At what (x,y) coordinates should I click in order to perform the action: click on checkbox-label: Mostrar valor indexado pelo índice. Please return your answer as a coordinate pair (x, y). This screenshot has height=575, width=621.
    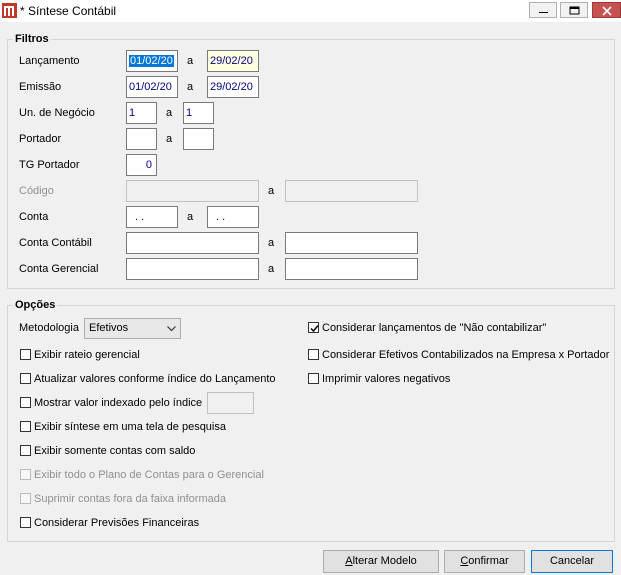
    Looking at the image, I should click on (118, 402).